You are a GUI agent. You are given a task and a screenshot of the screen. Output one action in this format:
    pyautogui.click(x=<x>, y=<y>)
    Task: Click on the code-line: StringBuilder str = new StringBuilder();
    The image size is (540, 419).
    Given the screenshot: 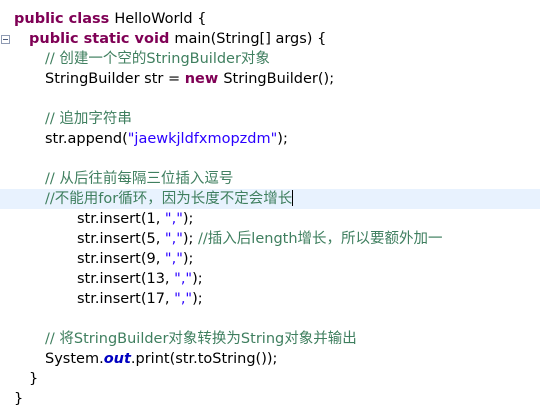 What is the action you would take?
    pyautogui.click(x=270, y=79)
    